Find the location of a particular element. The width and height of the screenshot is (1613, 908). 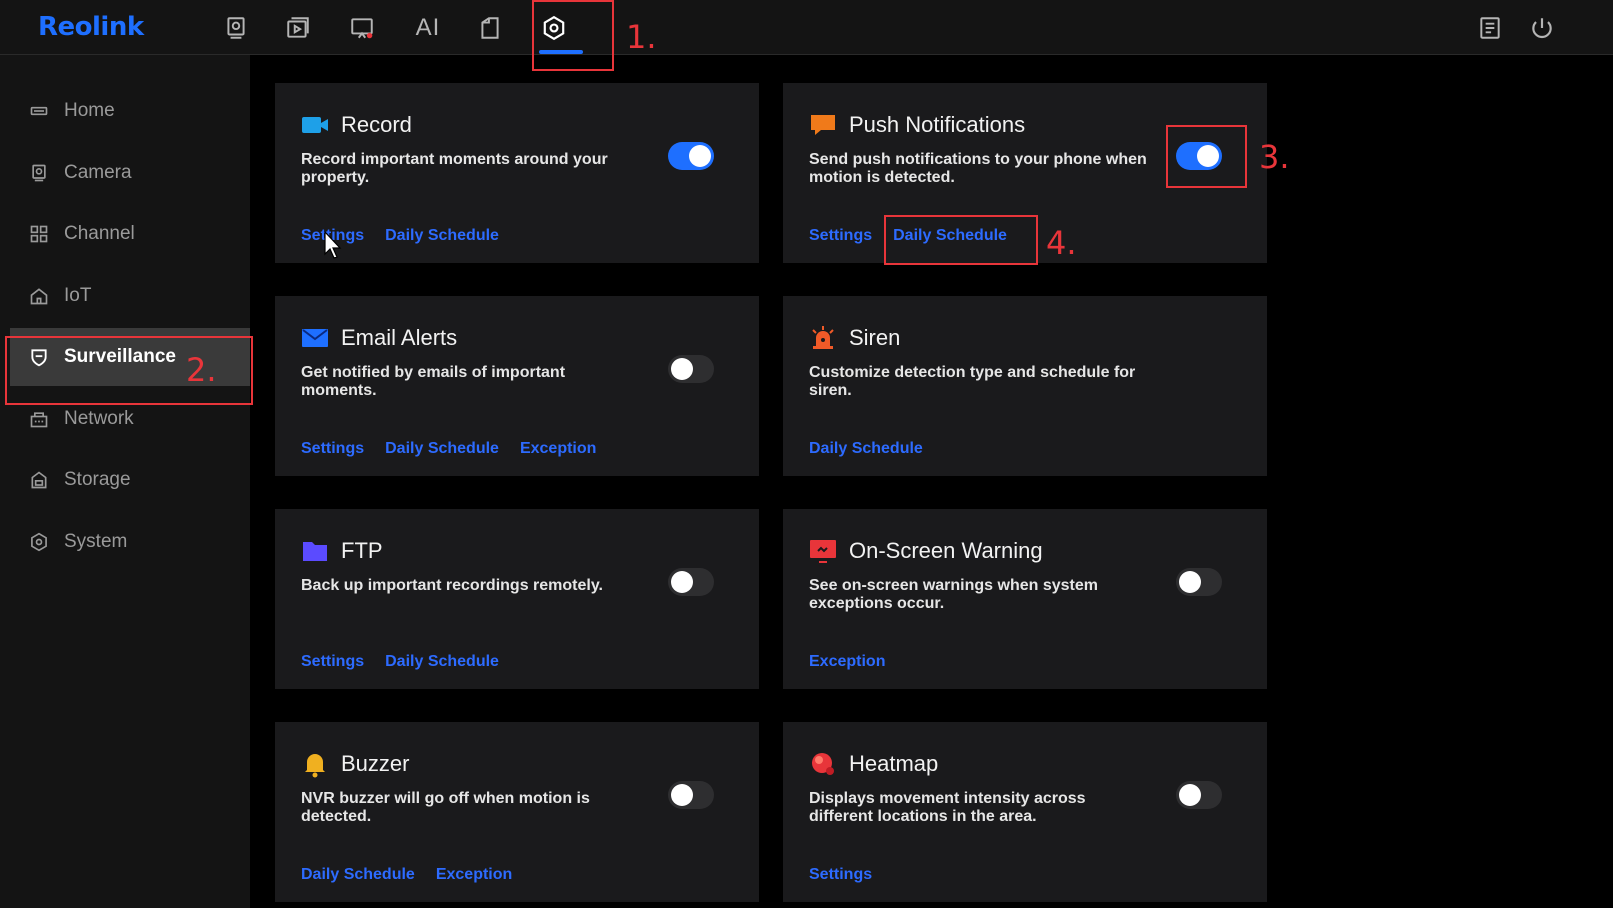

buzzer-toggle is located at coordinates (691, 795).